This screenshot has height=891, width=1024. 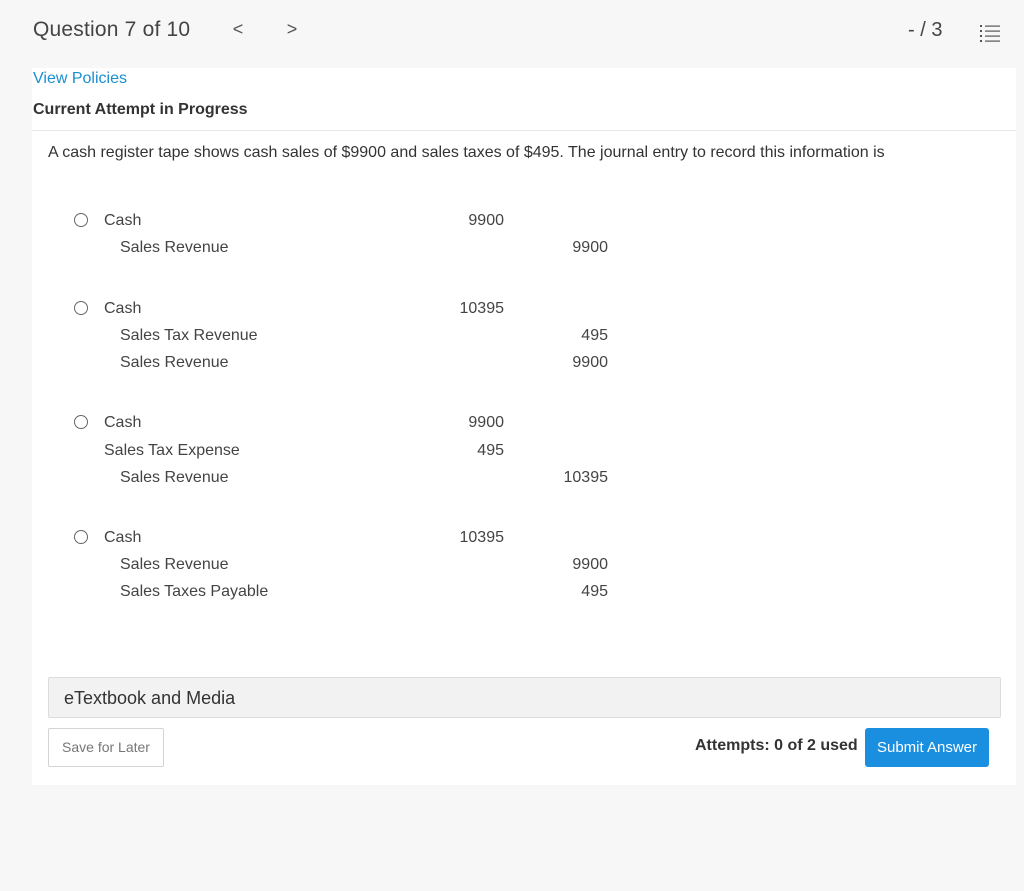 I want to click on list-icon, so click(x=990, y=33).